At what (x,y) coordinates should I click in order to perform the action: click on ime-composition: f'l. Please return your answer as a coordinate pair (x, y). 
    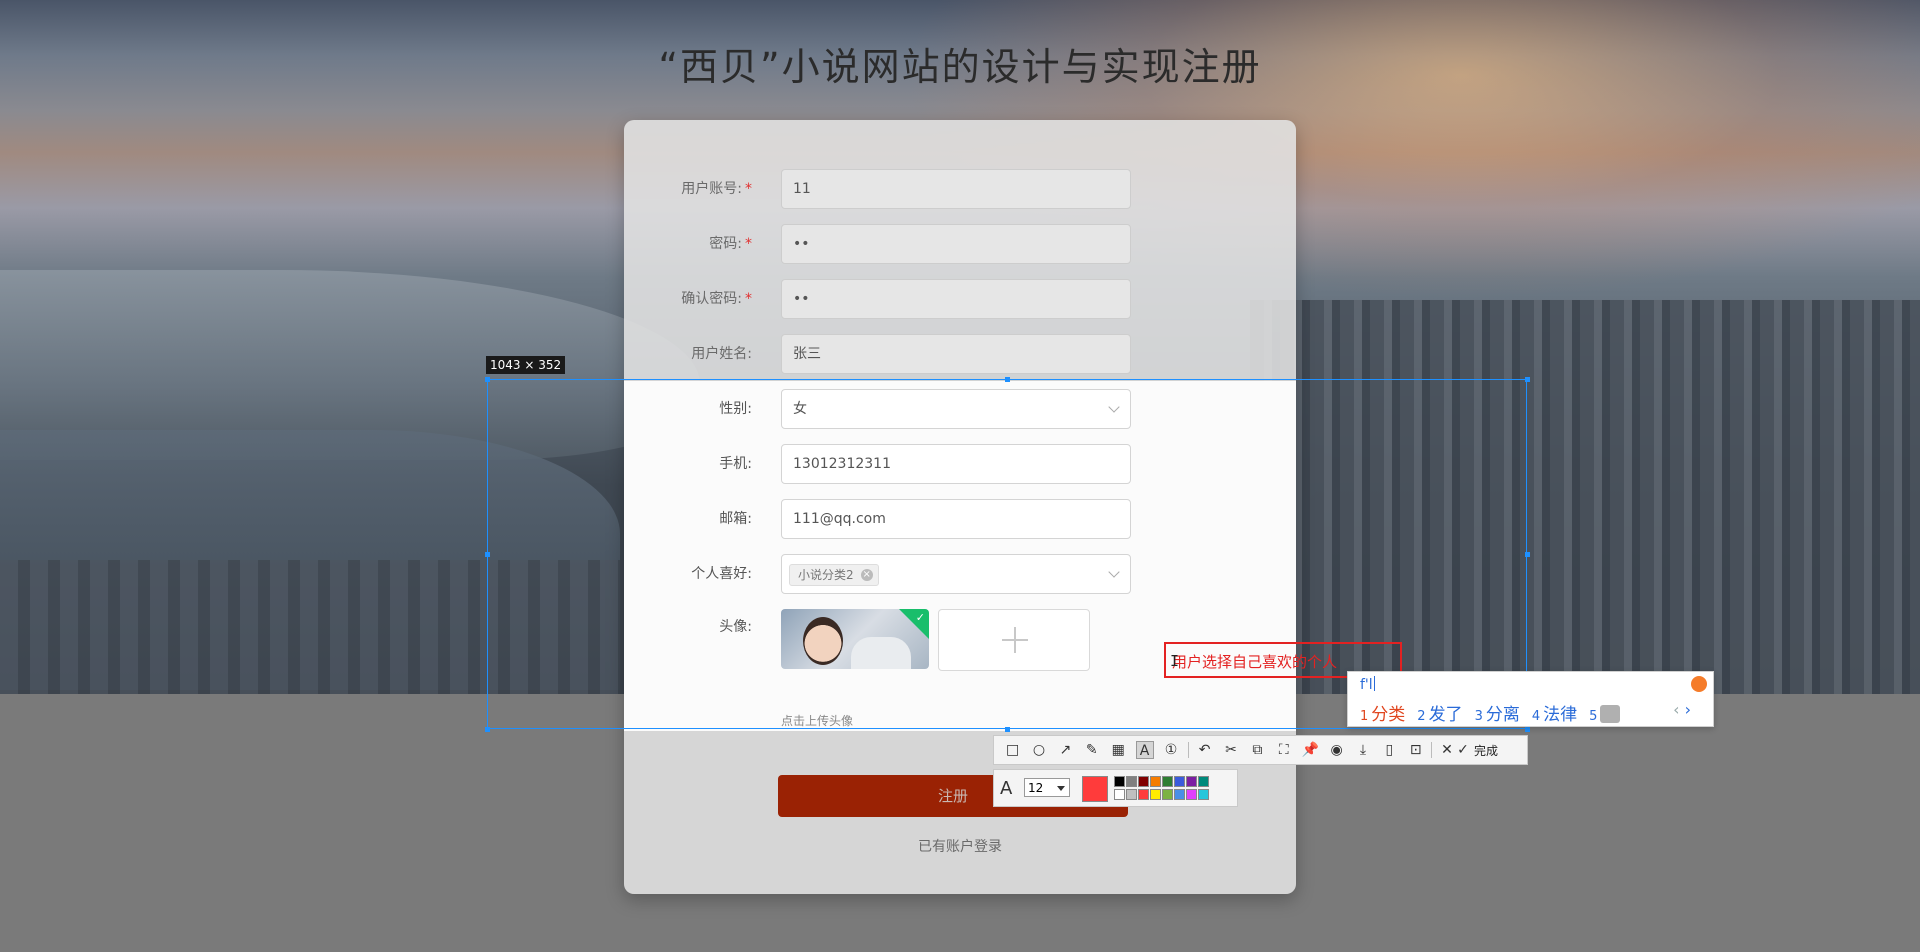
    Looking at the image, I should click on (1367, 684).